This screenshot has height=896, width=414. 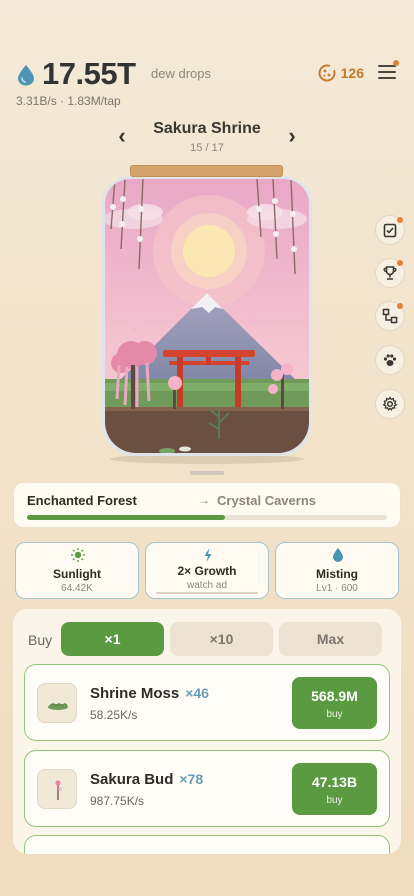 What do you see at coordinates (207, 86) in the screenshot?
I see `header: 17.55T dew drops 3.31B/s · 1.83M/tap 126` at bounding box center [207, 86].